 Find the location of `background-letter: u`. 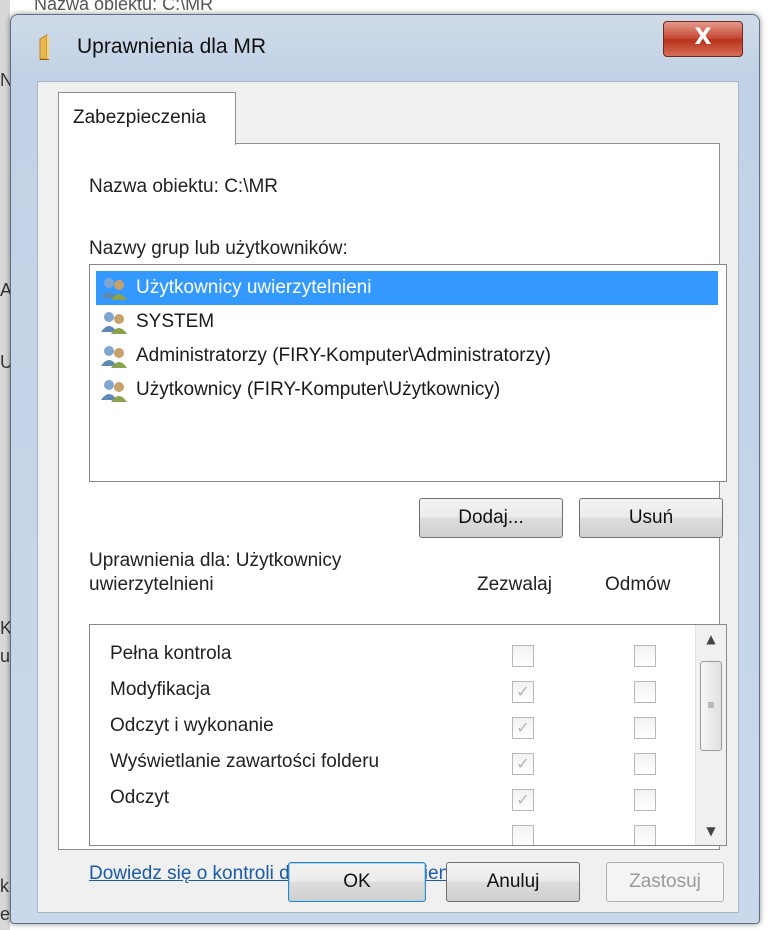

background-letter: u is located at coordinates (5, 656).